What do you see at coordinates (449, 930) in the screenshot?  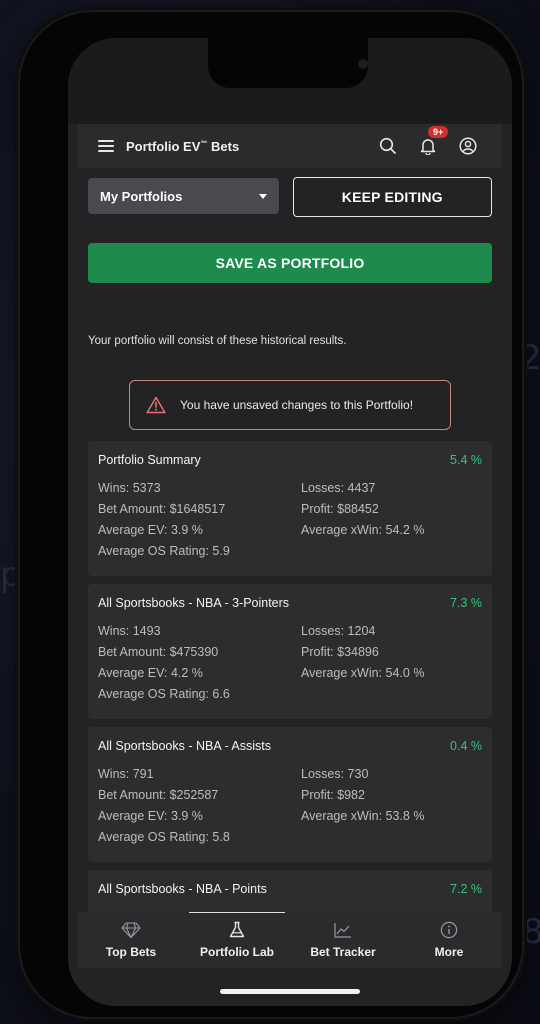 I see `info-icon` at bounding box center [449, 930].